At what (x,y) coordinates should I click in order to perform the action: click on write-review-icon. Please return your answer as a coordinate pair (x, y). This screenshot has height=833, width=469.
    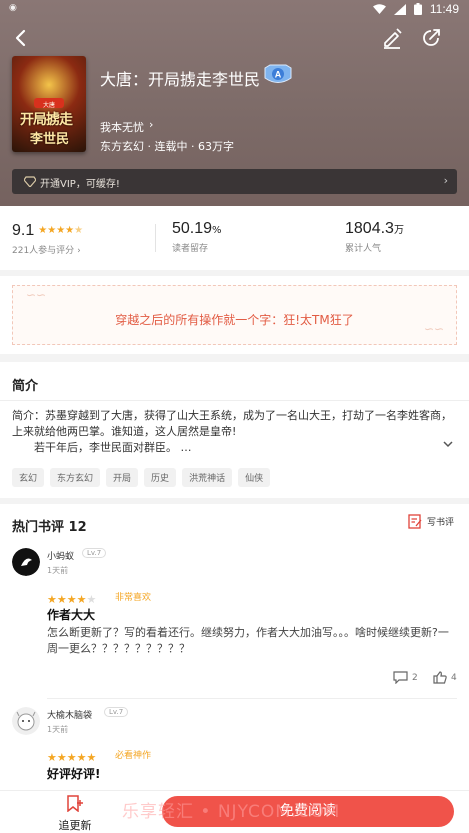
    Looking at the image, I should click on (415, 521).